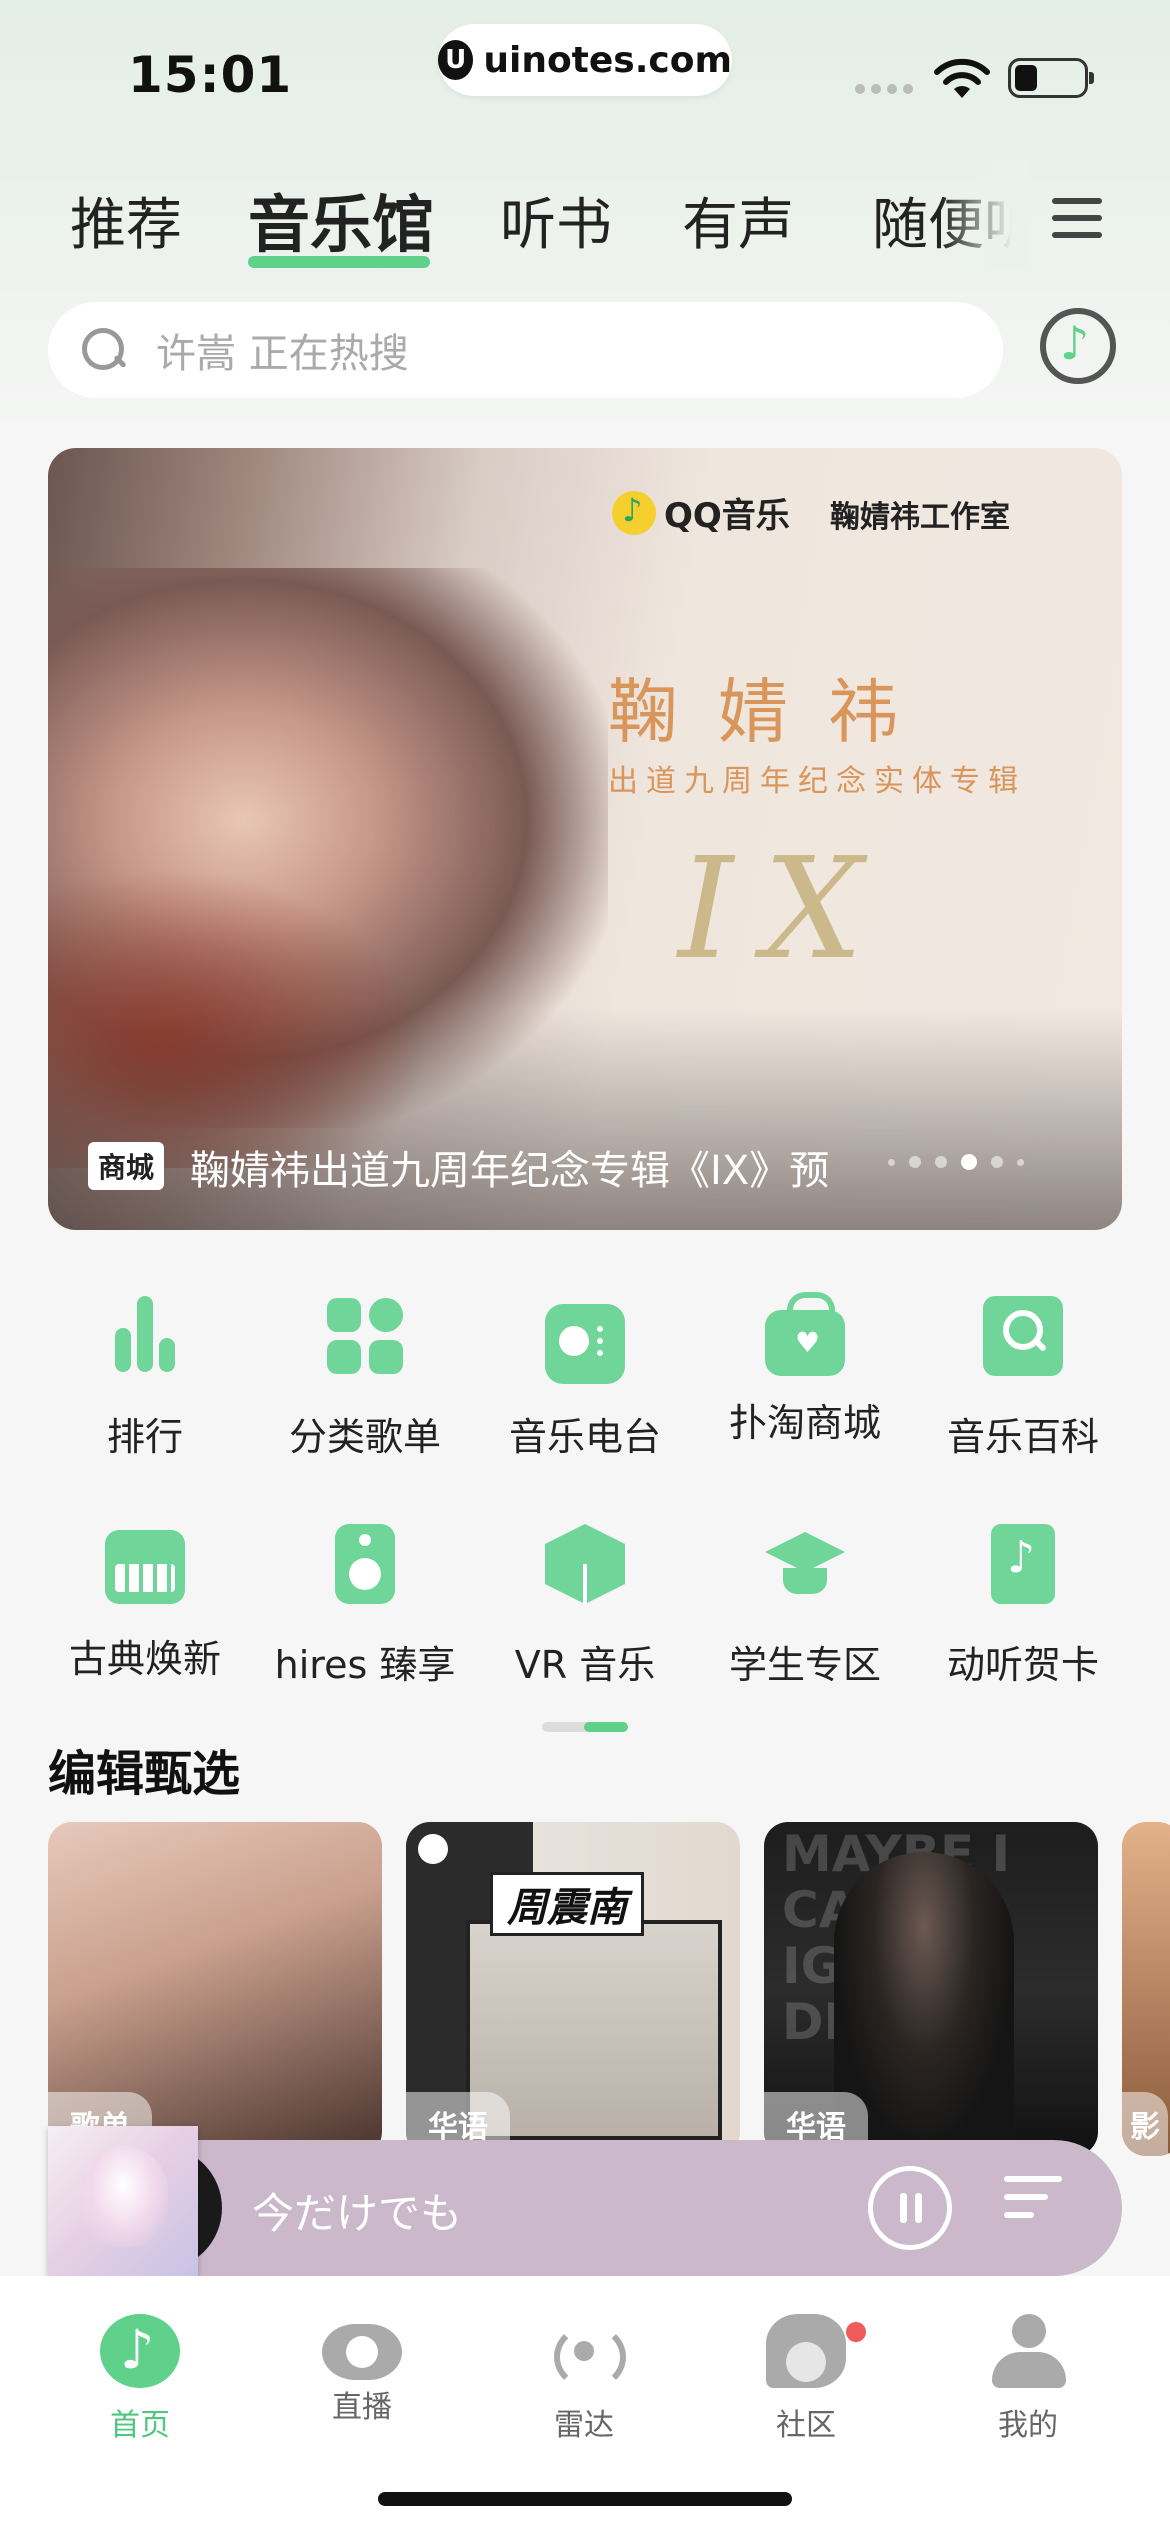 This screenshot has width=1170, height=2532. Describe the element at coordinates (817, 781) in the screenshot. I see `banner-subtitle: 出道九周年纪念实体专辑` at that location.